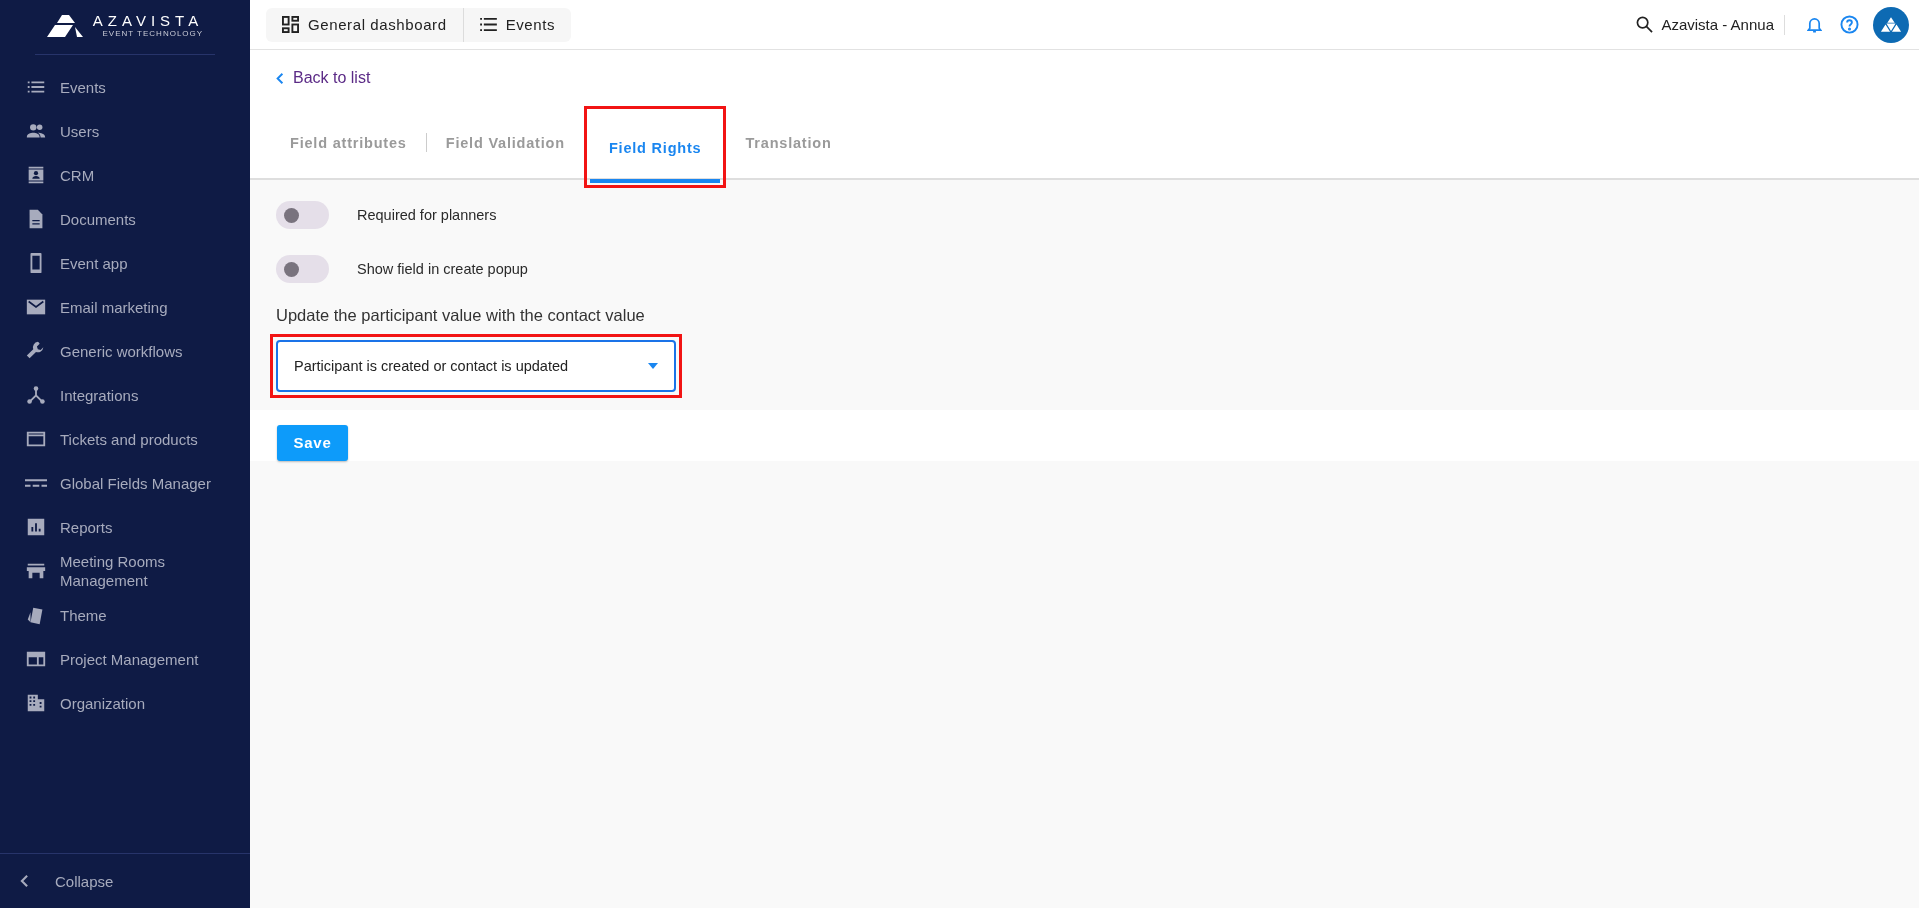 This screenshot has width=1919, height=908. I want to click on sidebar-item: Email marketing, so click(125, 307).